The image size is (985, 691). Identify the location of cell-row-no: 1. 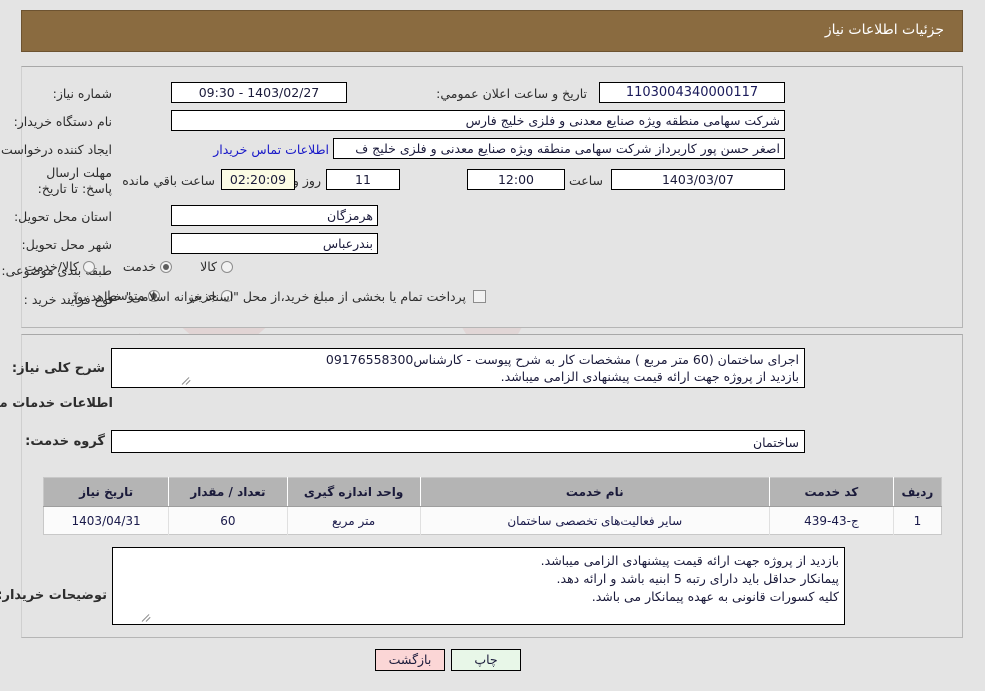
(917, 520).